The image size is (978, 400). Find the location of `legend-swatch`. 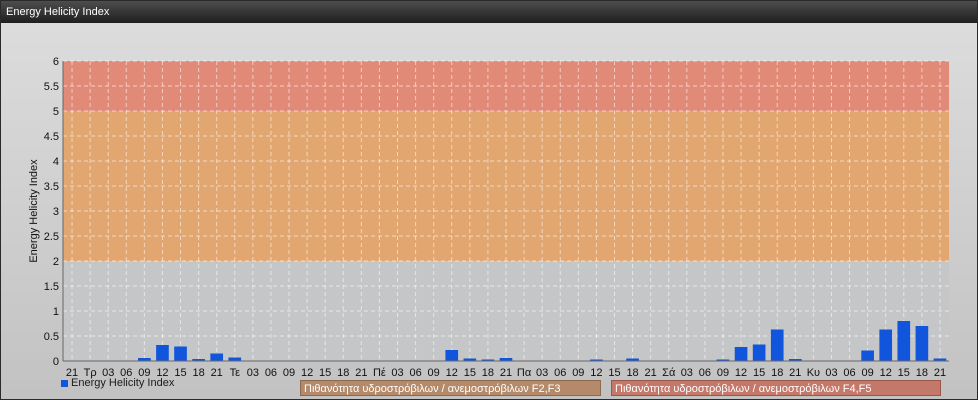

legend-swatch is located at coordinates (64, 383).